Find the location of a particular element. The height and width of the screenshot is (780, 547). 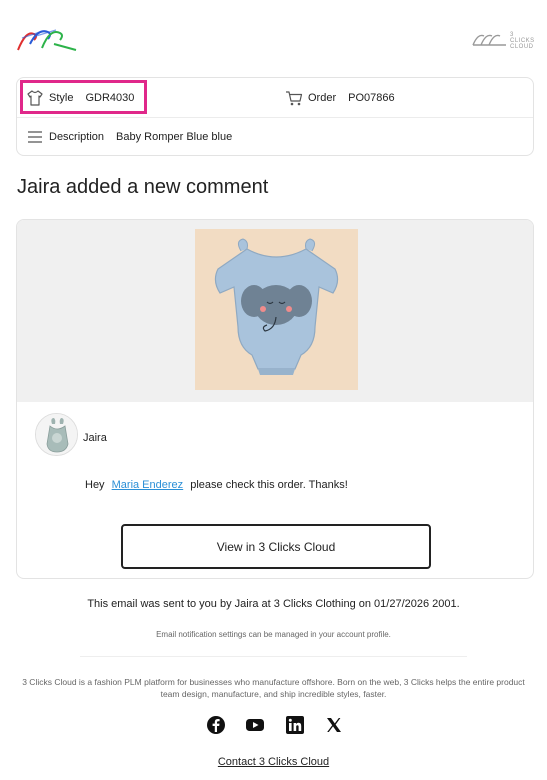

order-label: Order is located at coordinates (322, 98).